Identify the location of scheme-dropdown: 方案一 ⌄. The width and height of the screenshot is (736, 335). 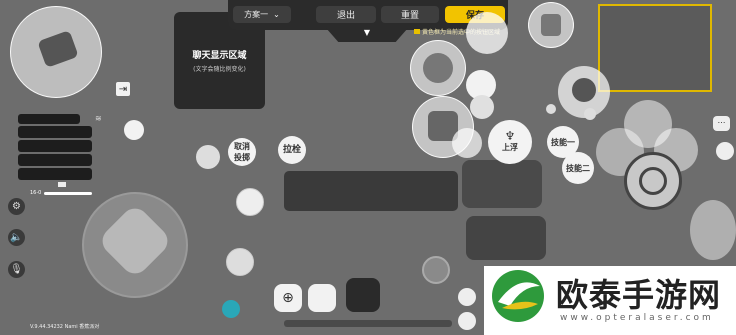
(262, 14).